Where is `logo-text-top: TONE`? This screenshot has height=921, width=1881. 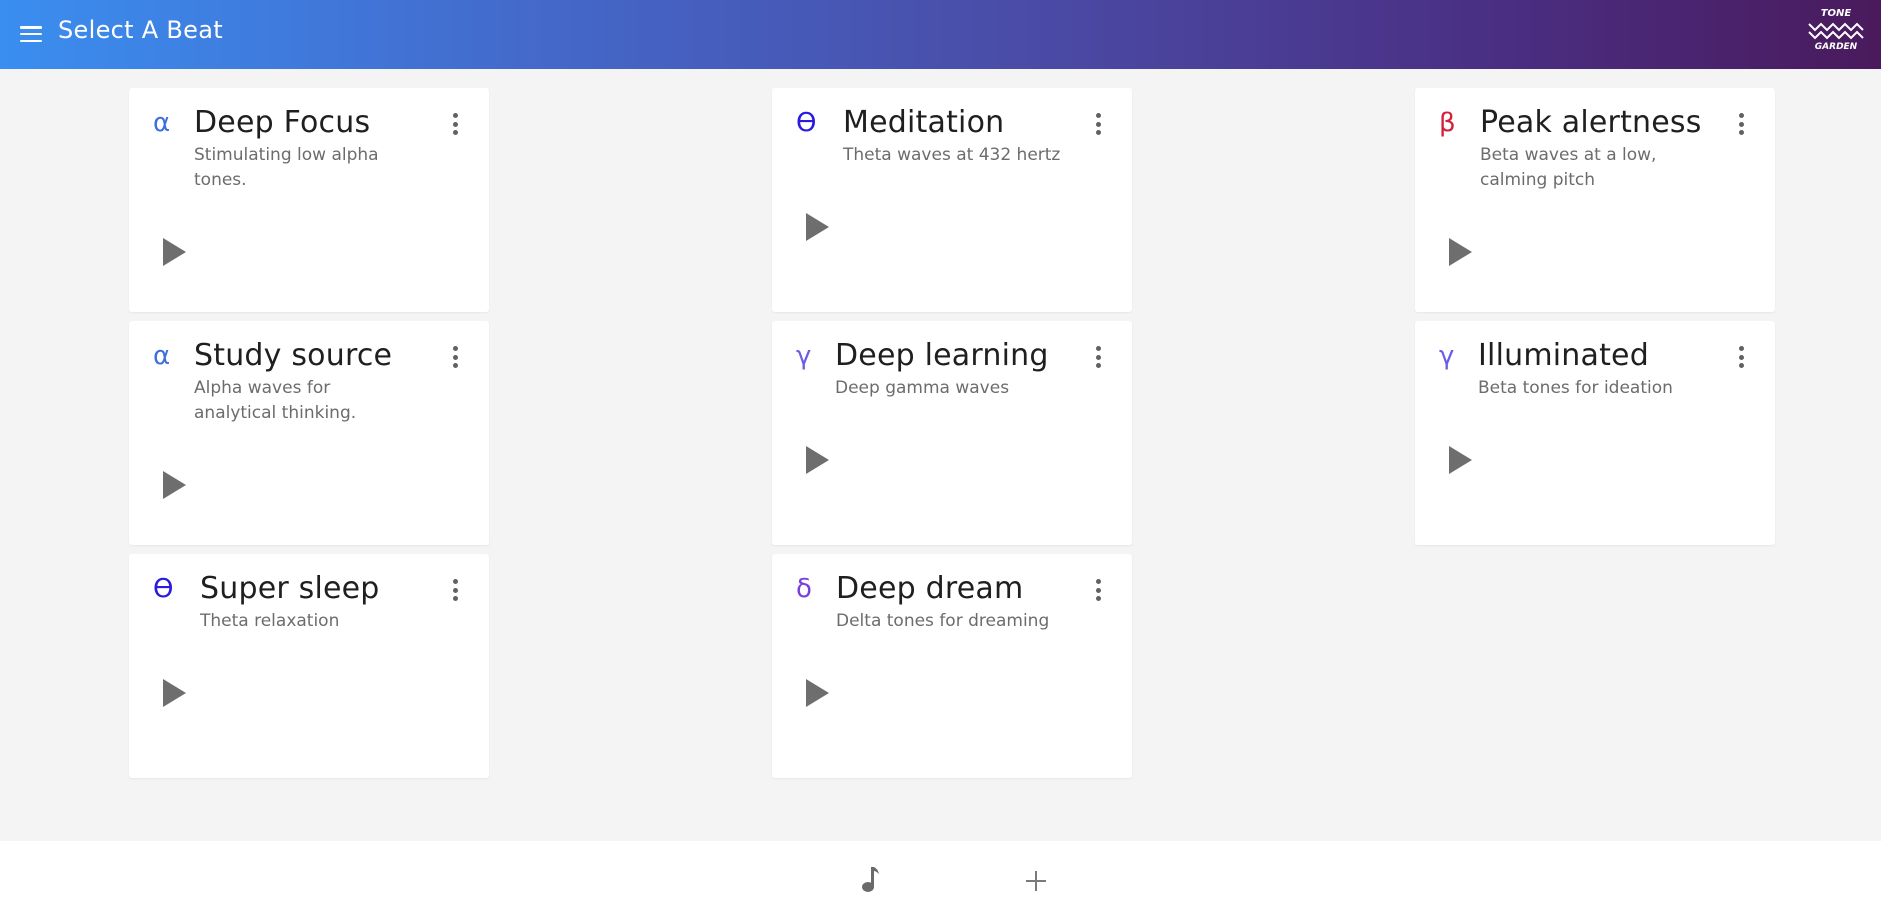 logo-text-top: TONE is located at coordinates (1836, 13).